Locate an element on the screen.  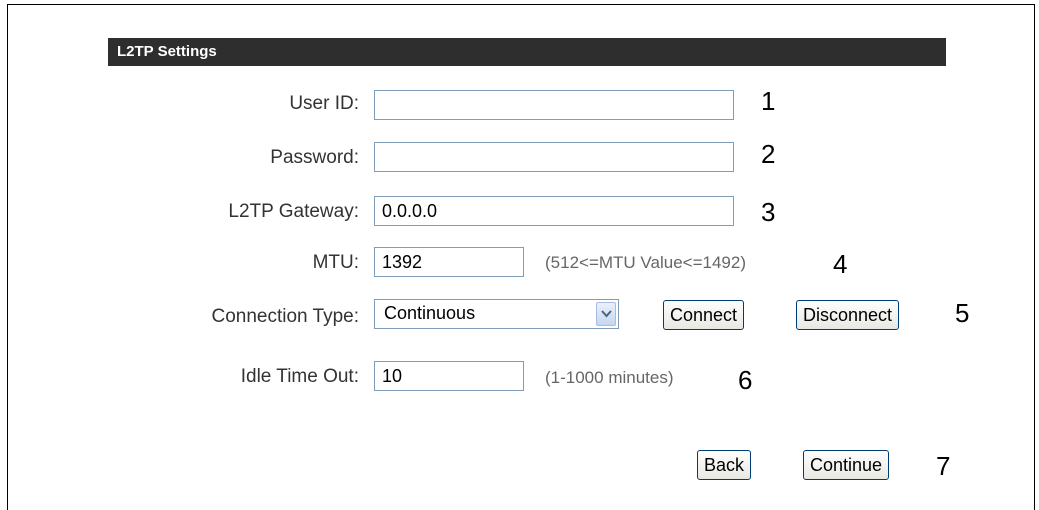
idle-timeout-input is located at coordinates (449, 376).